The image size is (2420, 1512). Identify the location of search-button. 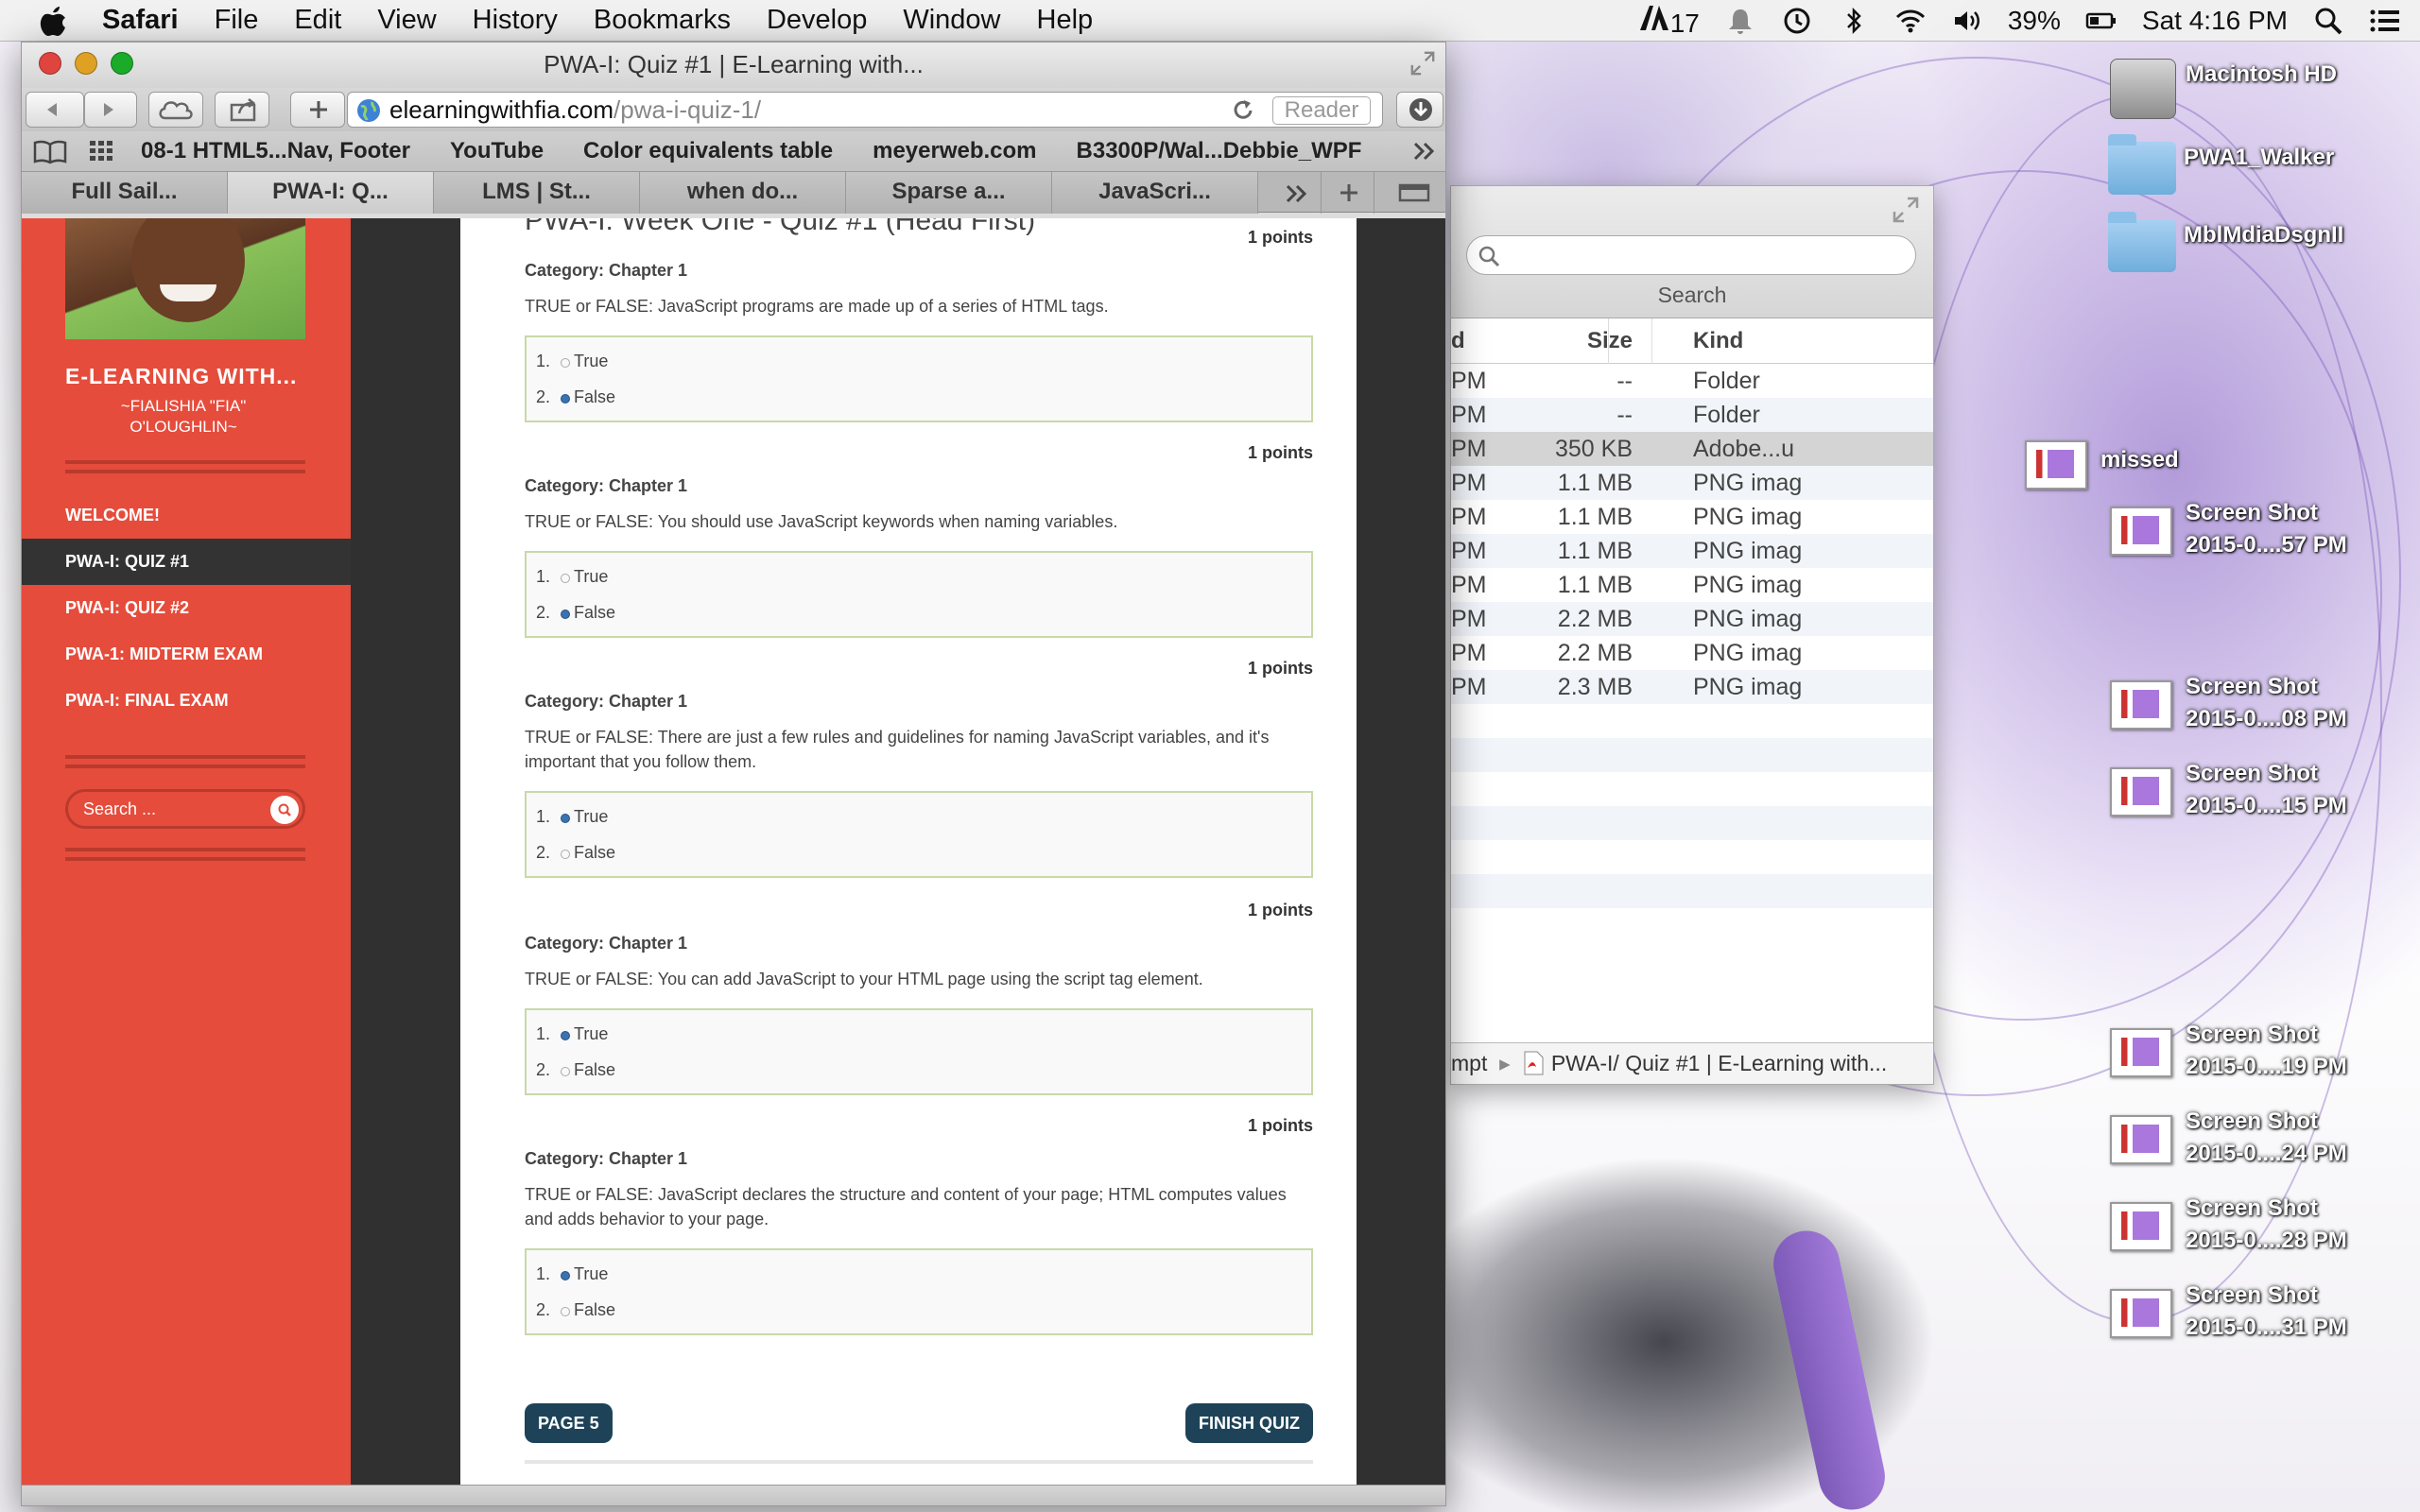
(284, 810).